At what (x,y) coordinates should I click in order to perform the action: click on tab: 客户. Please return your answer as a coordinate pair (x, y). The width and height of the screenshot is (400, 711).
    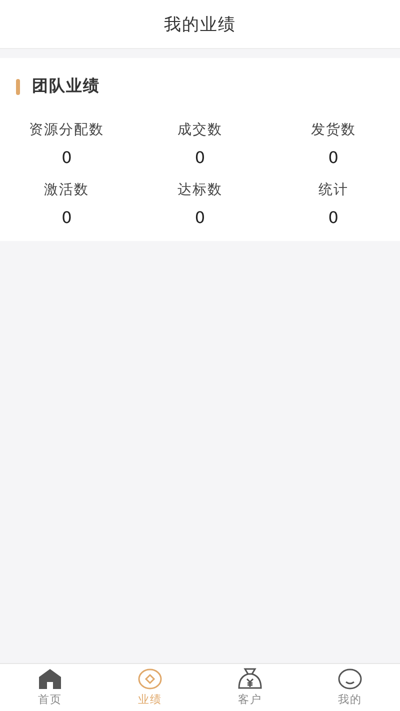
    Looking at the image, I should click on (250, 687).